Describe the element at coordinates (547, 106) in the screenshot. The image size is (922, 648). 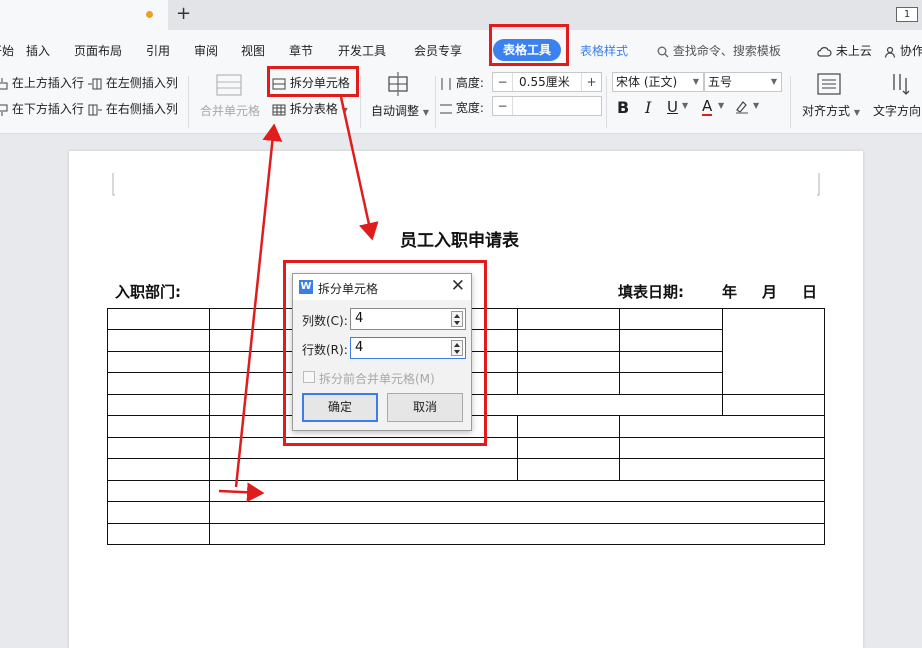
I see `width-field: −` at that location.